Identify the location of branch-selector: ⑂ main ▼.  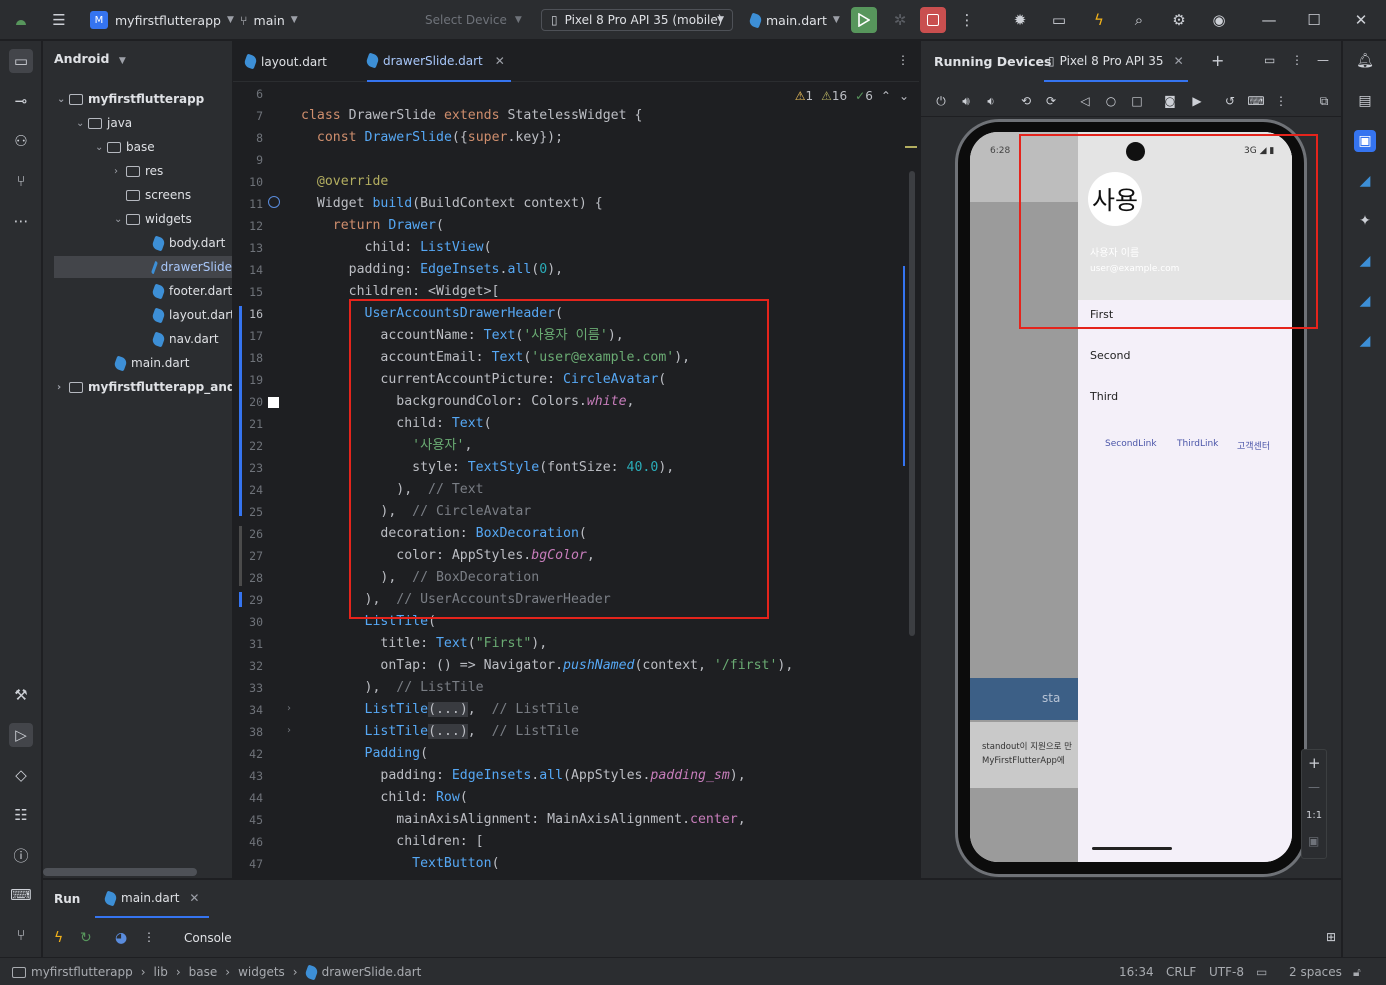
(269, 20).